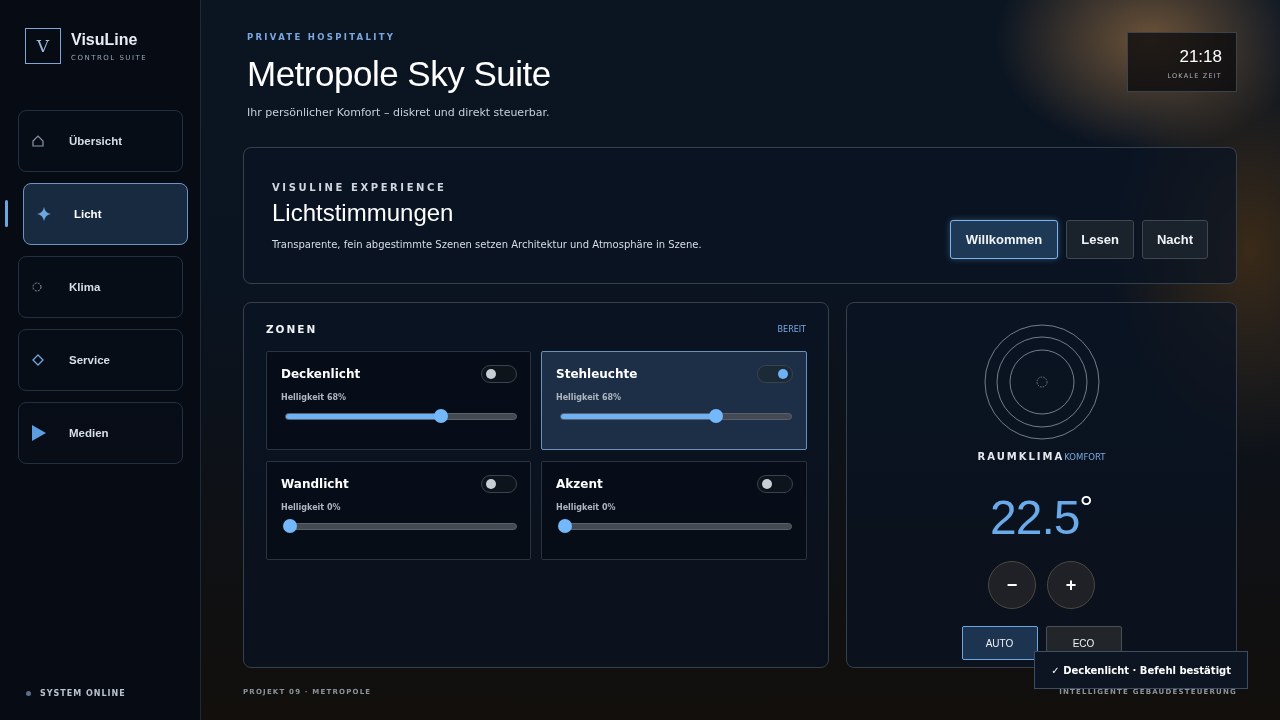  I want to click on clock-time: 21:18, so click(1200, 57).